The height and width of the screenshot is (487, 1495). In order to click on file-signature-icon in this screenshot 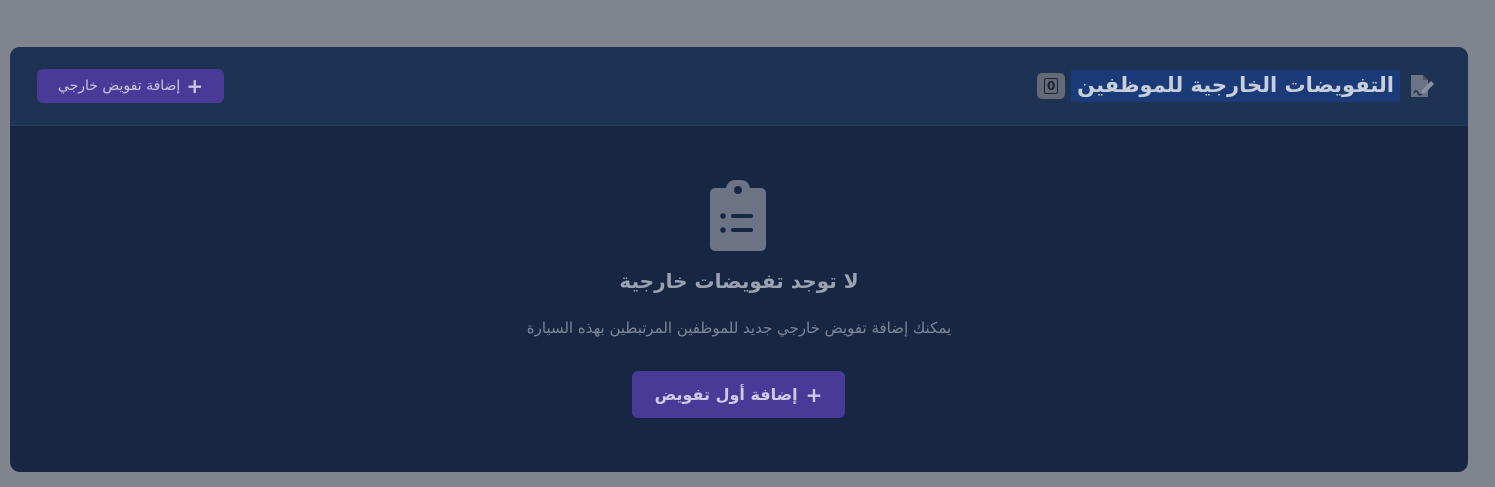, I will do `click(1421, 86)`.